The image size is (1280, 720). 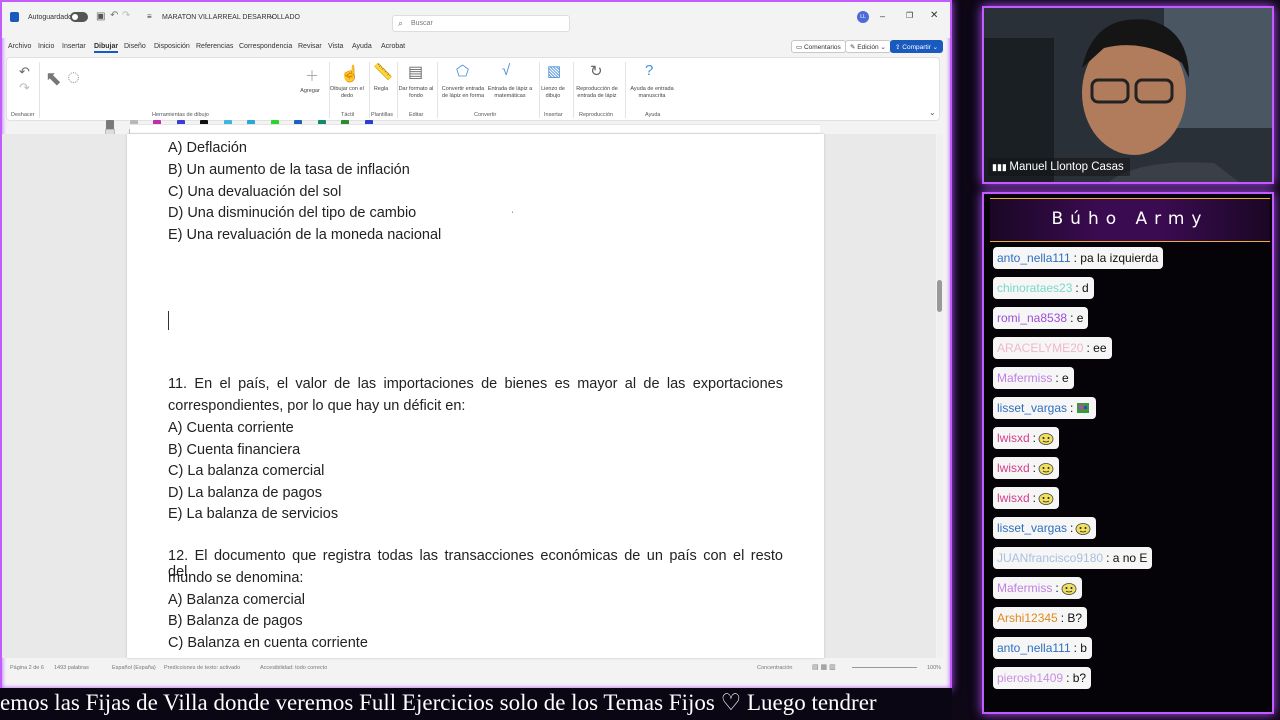 I want to click on select-pointer-icon: ⬉, so click(x=53, y=78).